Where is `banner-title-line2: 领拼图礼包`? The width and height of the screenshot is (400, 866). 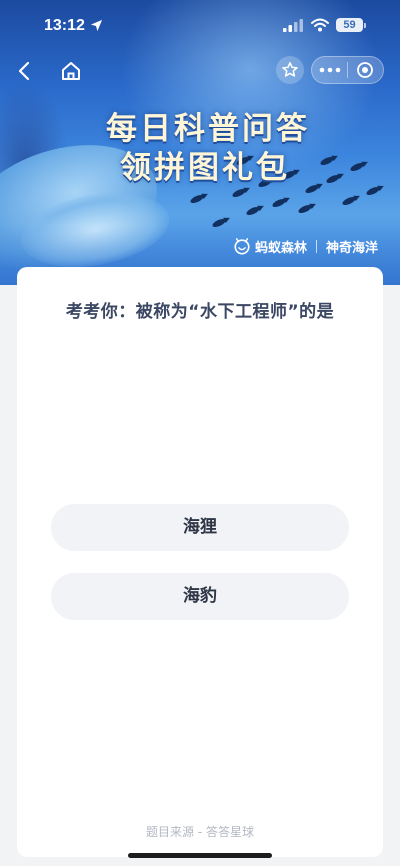 banner-title-line2: 领拼图礼包 is located at coordinates (205, 168).